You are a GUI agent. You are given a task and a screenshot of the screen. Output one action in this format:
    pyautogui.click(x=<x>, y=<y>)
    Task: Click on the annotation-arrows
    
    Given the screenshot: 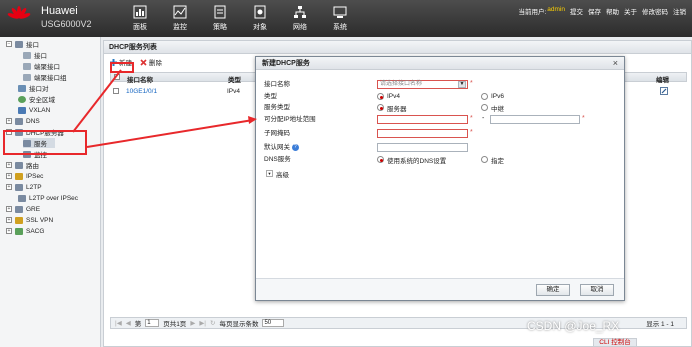 What is the action you would take?
    pyautogui.click(x=164, y=108)
    